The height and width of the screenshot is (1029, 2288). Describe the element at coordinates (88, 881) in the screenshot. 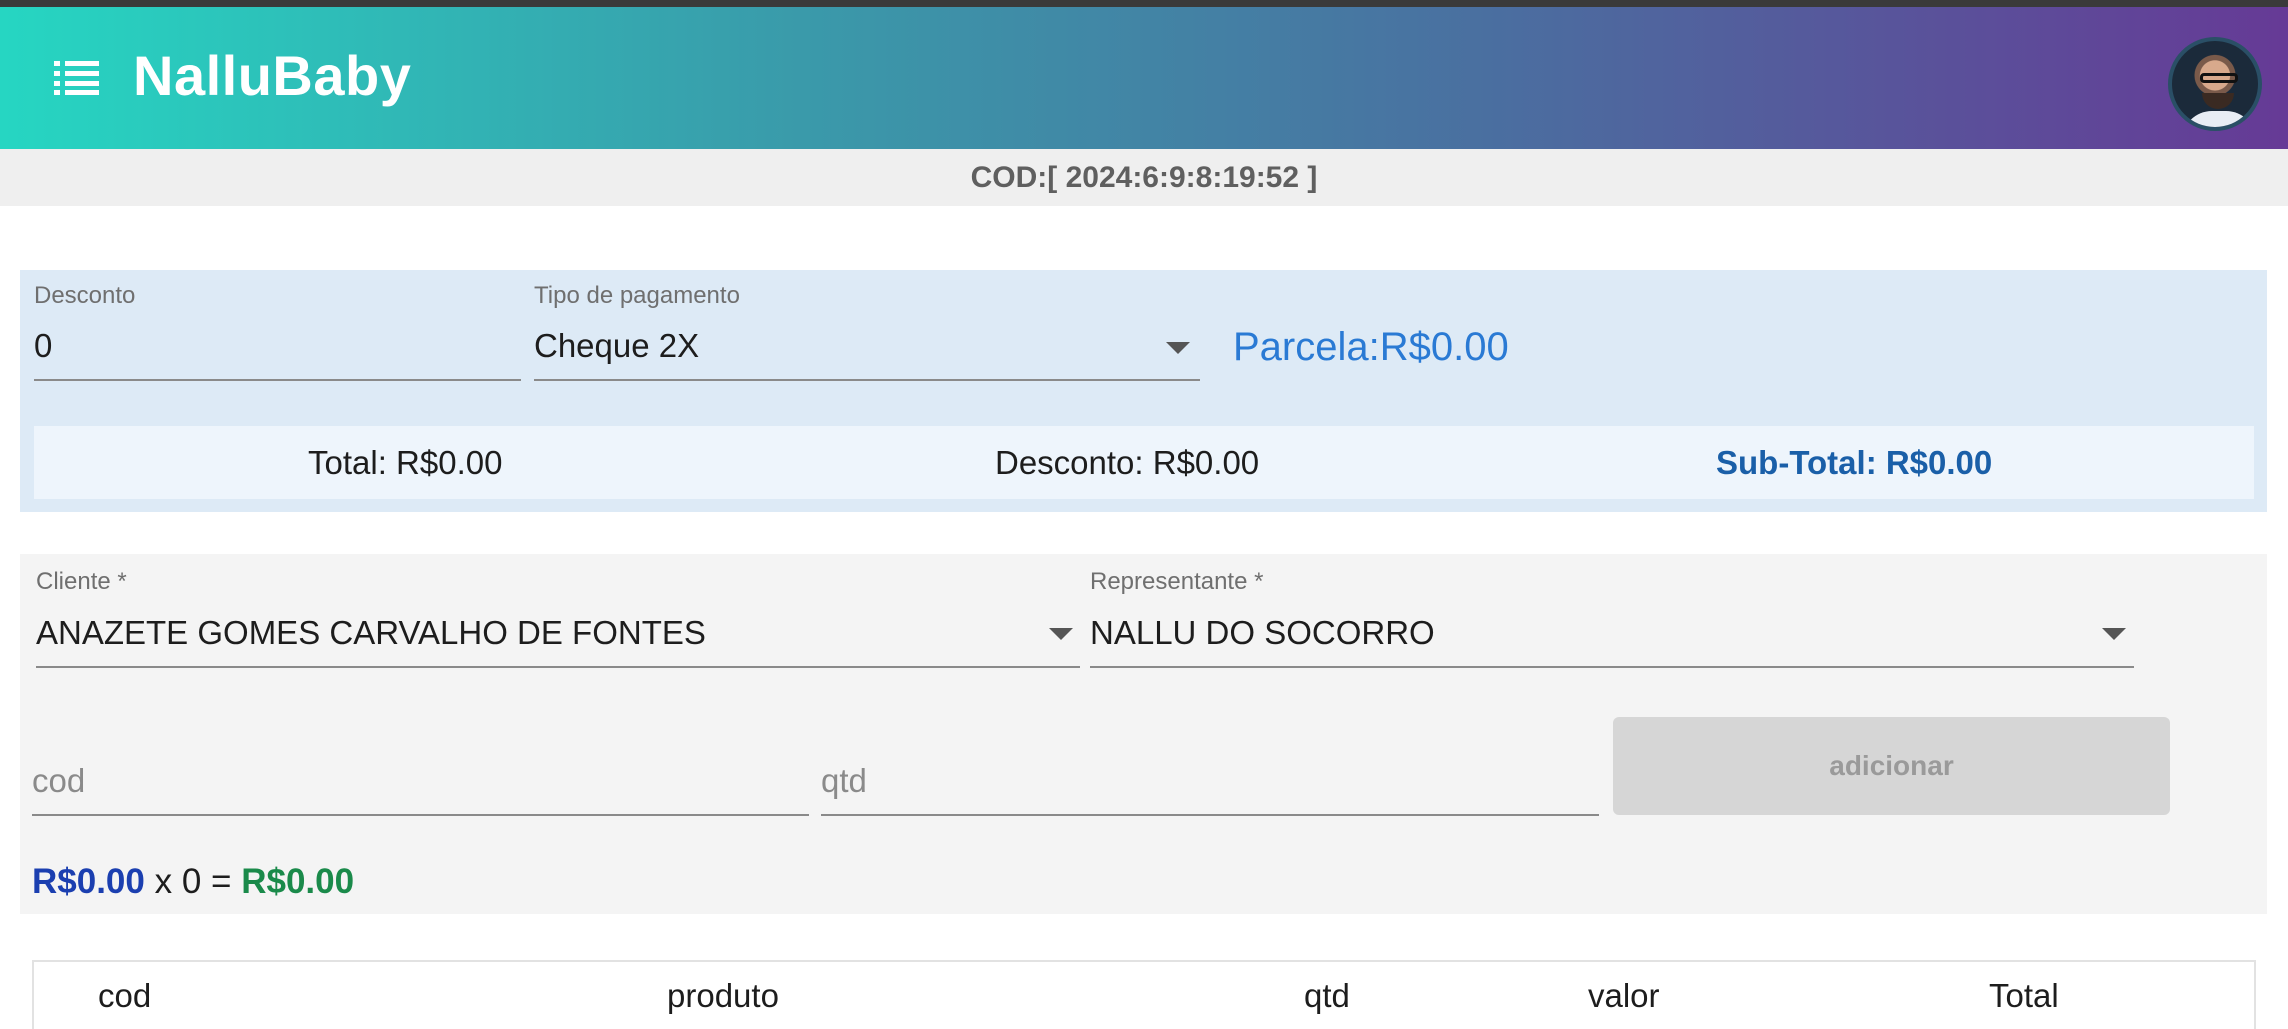

I see `item-price: R$0.00` at that location.